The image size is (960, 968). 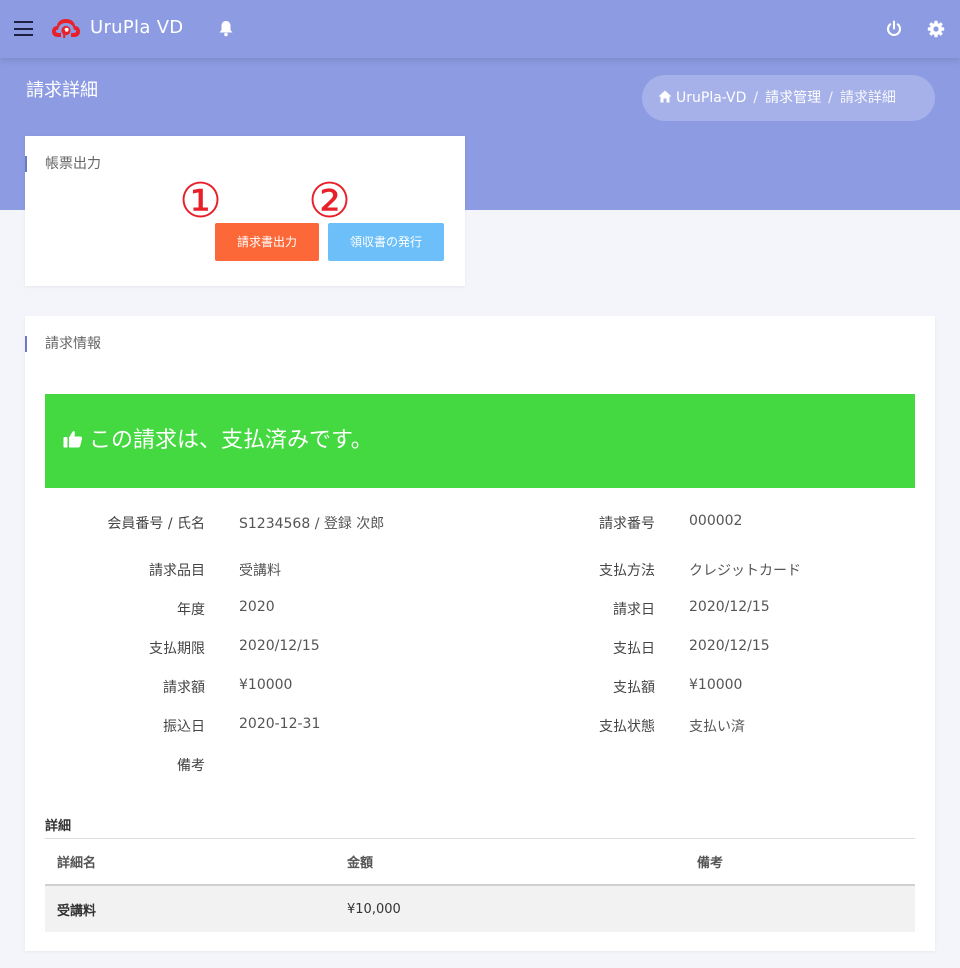 I want to click on document-output-card: 帳票出力 ① ② 請求書出力 領収書の発行, so click(x=245, y=211).